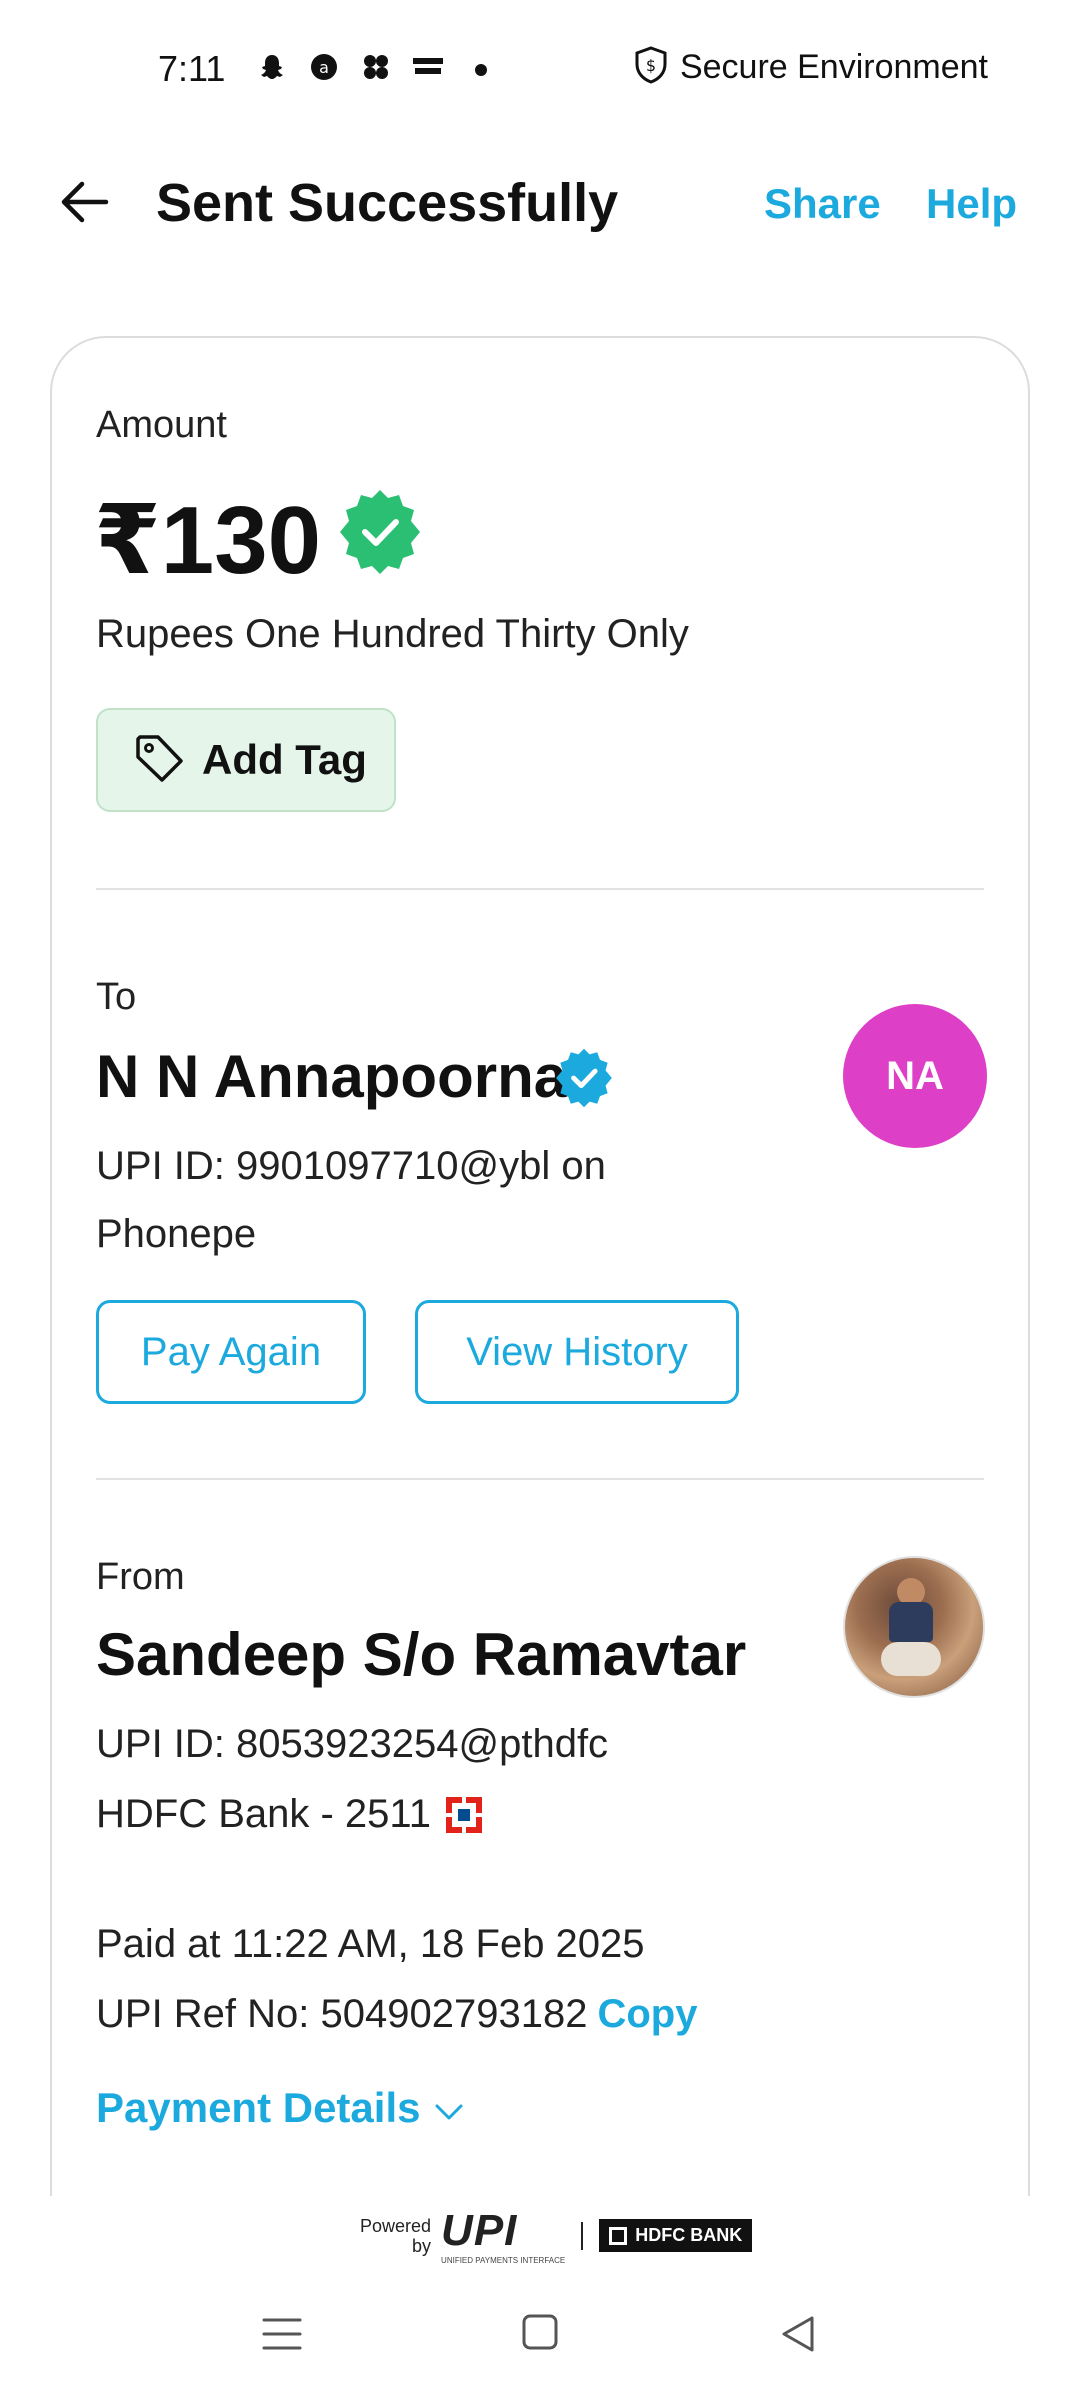 Image resolution: width=1080 pixels, height=2400 pixels. I want to click on powered-by-text: Powered by, so click(395, 2236).